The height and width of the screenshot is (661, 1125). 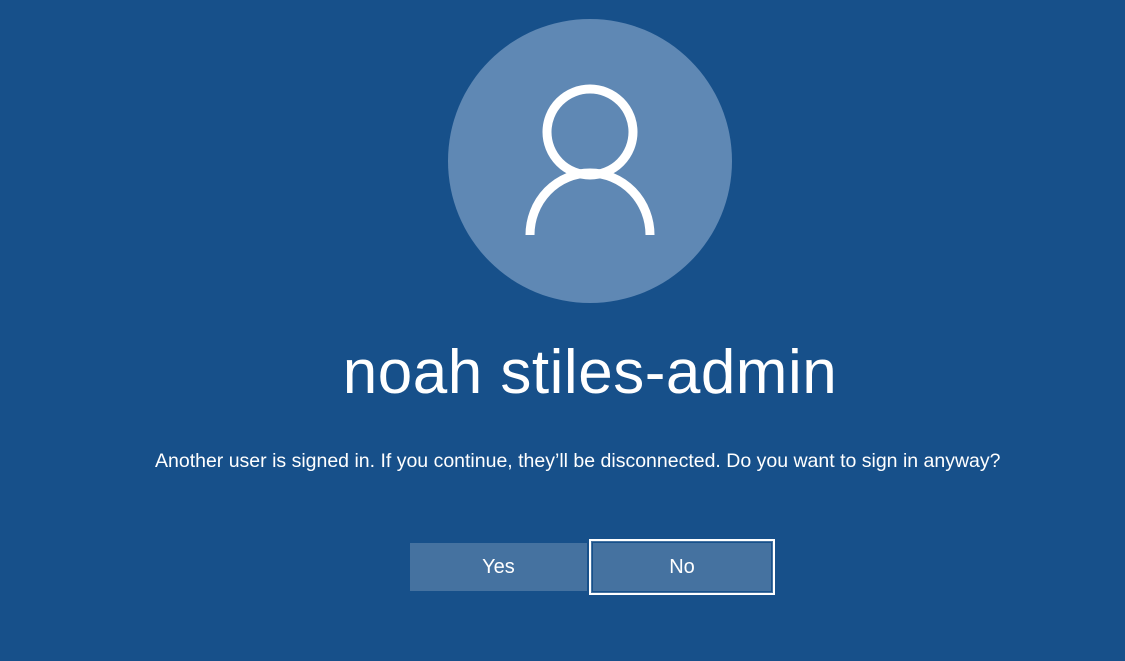 What do you see at coordinates (590, 372) in the screenshot?
I see `user-name: noah stiles-admin` at bounding box center [590, 372].